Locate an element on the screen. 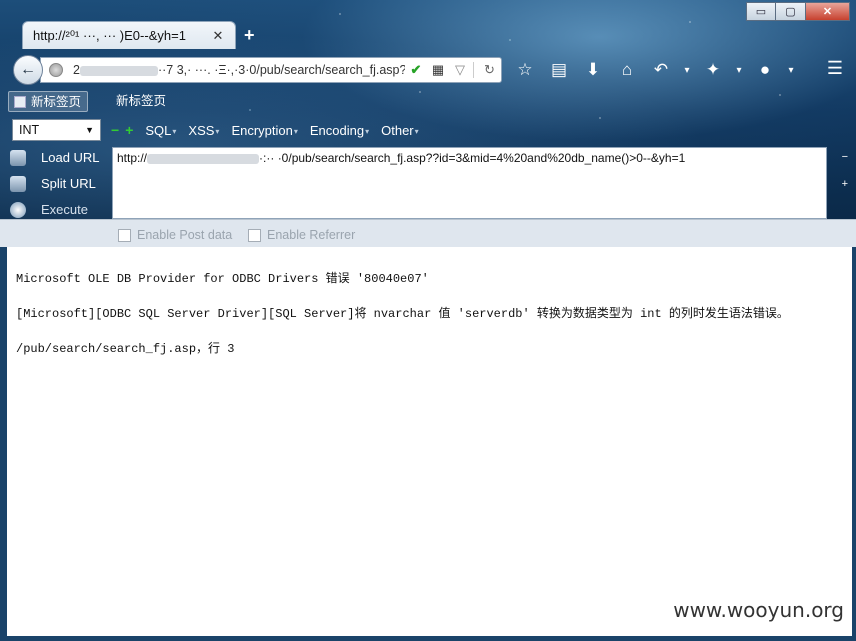 The image size is (856, 641). hamburger-menu-icon: ☰ is located at coordinates (835, 70).